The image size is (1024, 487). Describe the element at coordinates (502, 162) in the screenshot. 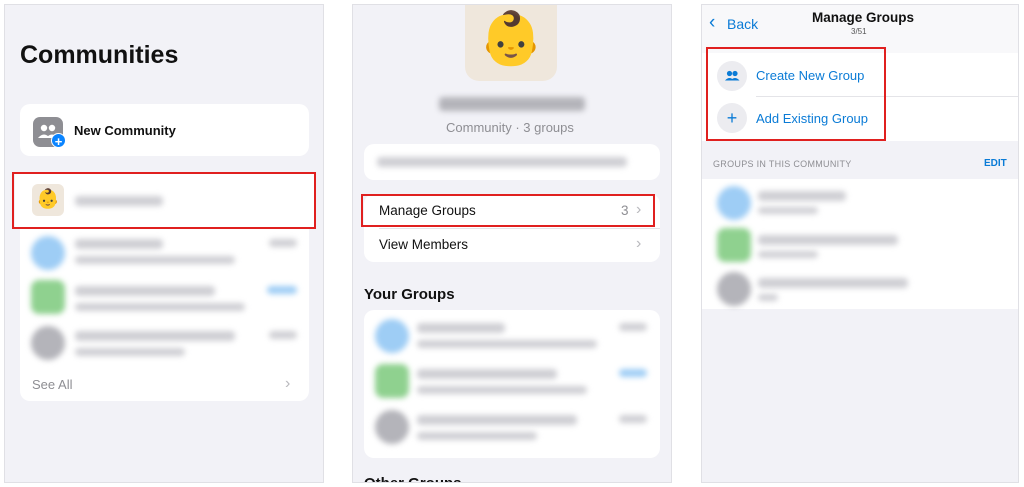

I see `community-description-blurred` at that location.